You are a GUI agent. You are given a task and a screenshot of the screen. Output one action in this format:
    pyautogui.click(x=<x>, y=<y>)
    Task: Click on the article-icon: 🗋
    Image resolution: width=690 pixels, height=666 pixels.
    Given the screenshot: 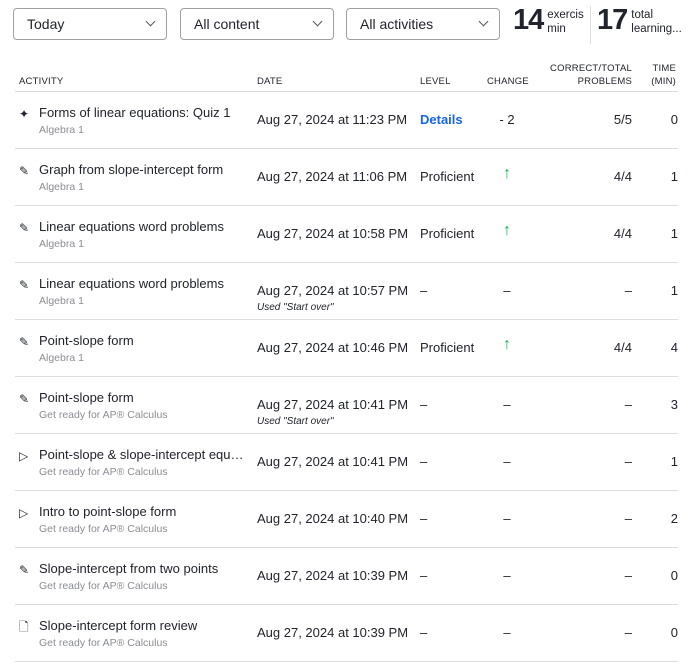 What is the action you would take?
    pyautogui.click(x=24, y=627)
    